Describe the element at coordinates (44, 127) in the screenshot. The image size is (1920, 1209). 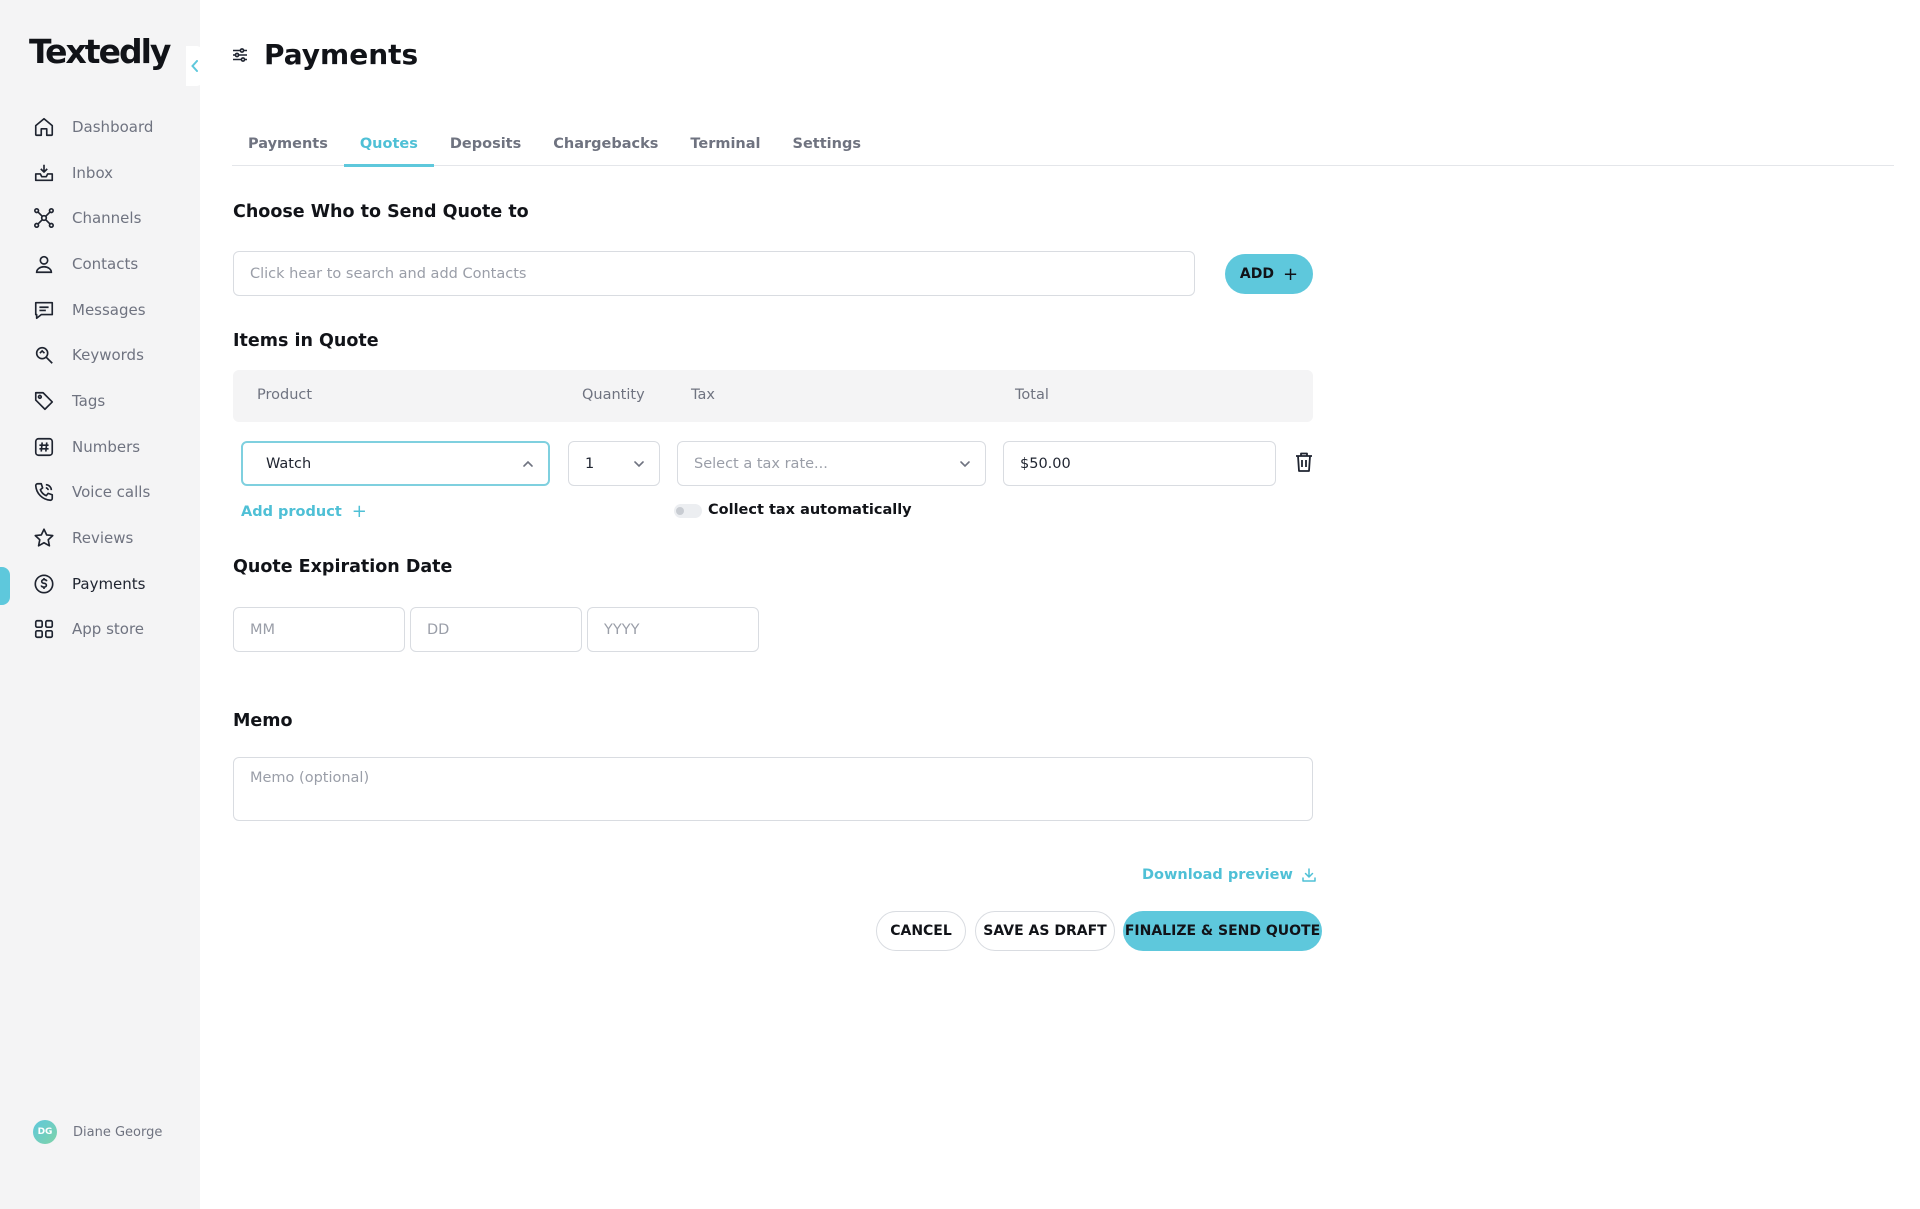
I see `home-icon` at that location.